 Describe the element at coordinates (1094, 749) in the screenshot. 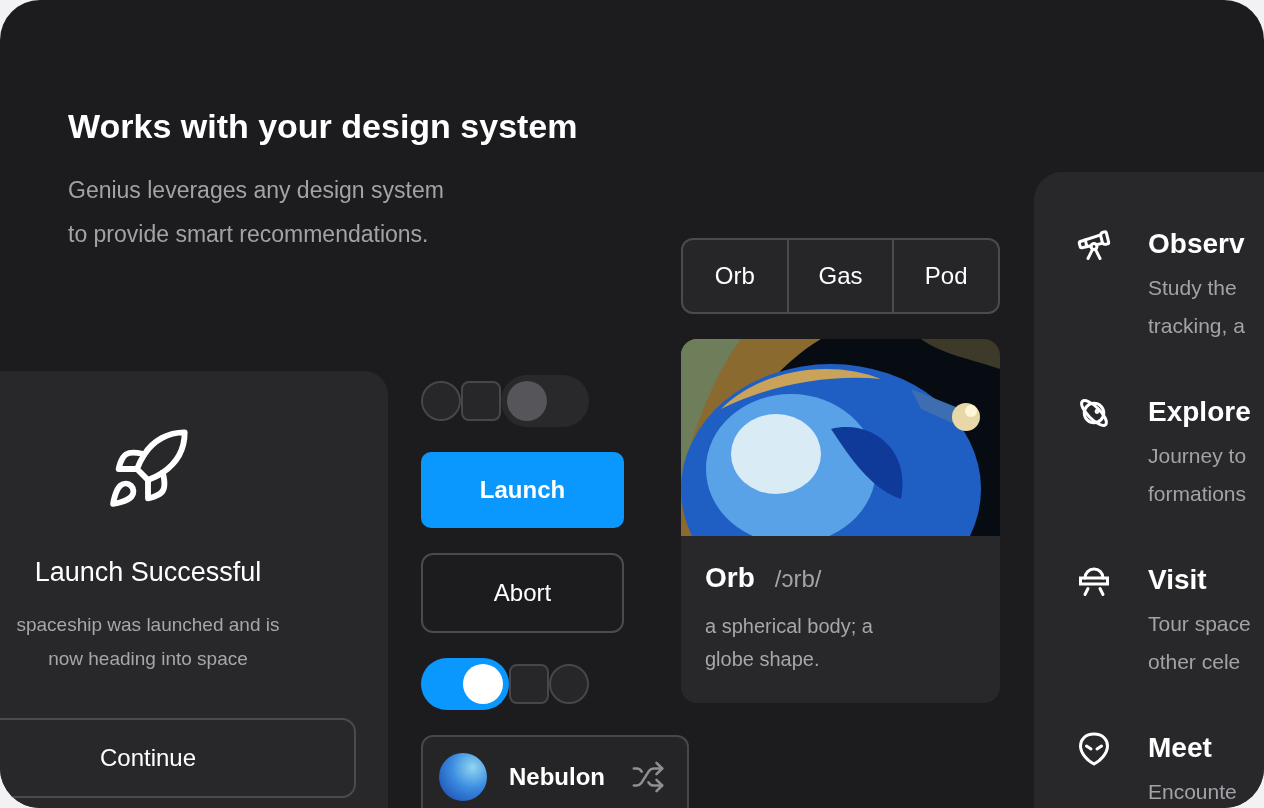

I see `alien-icon` at that location.